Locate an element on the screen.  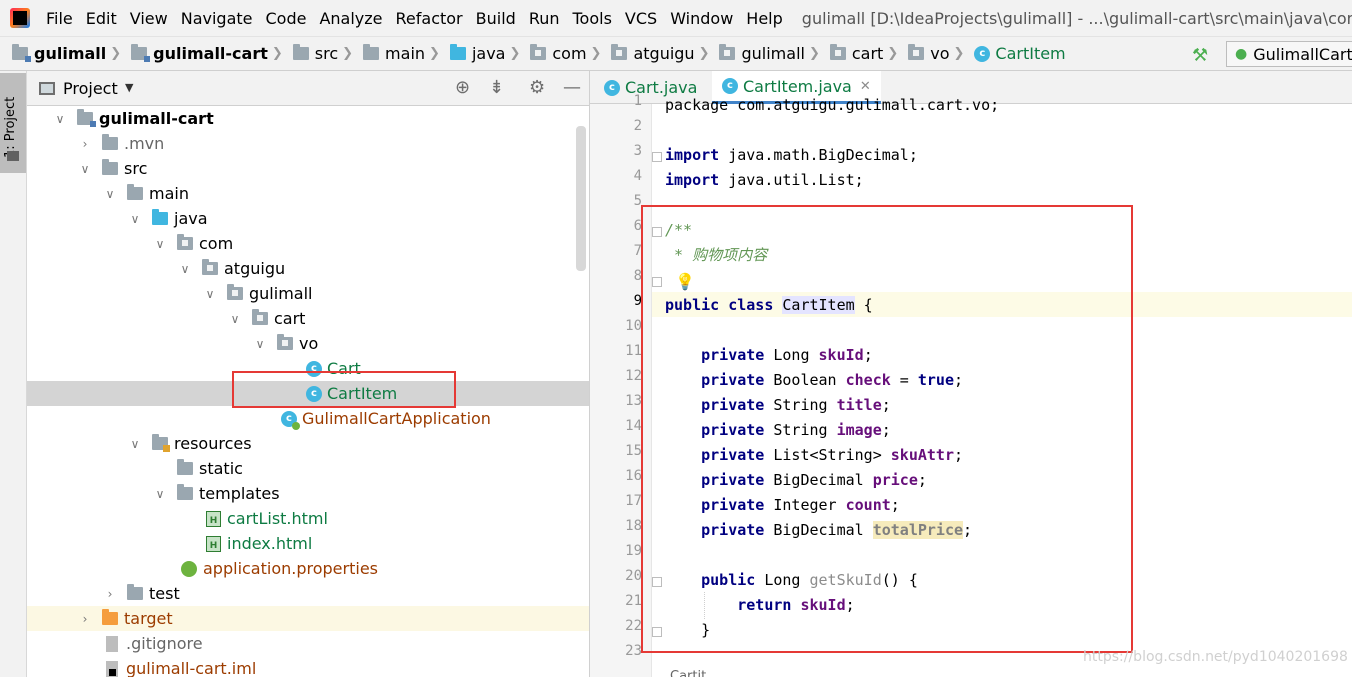
code-line-4: import java.util.List; is located at coordinates (764, 180).